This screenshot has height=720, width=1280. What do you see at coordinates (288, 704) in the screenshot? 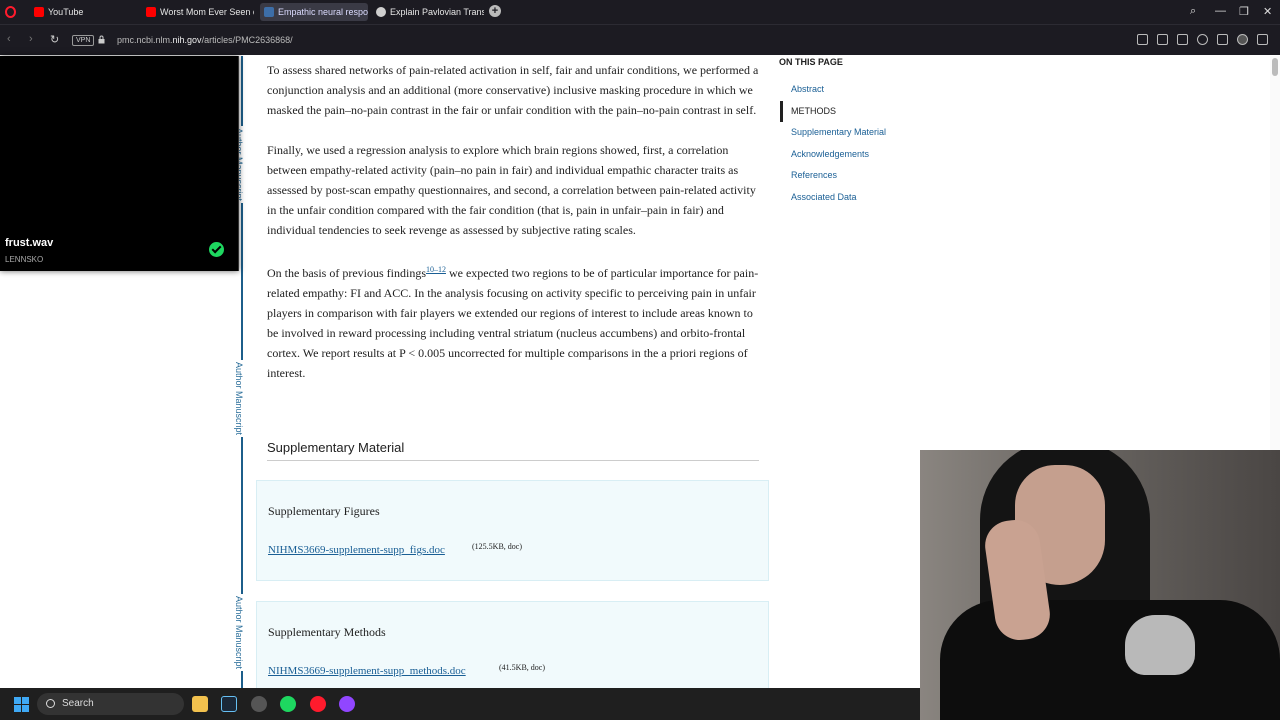
I see `spotify-icon` at bounding box center [288, 704].